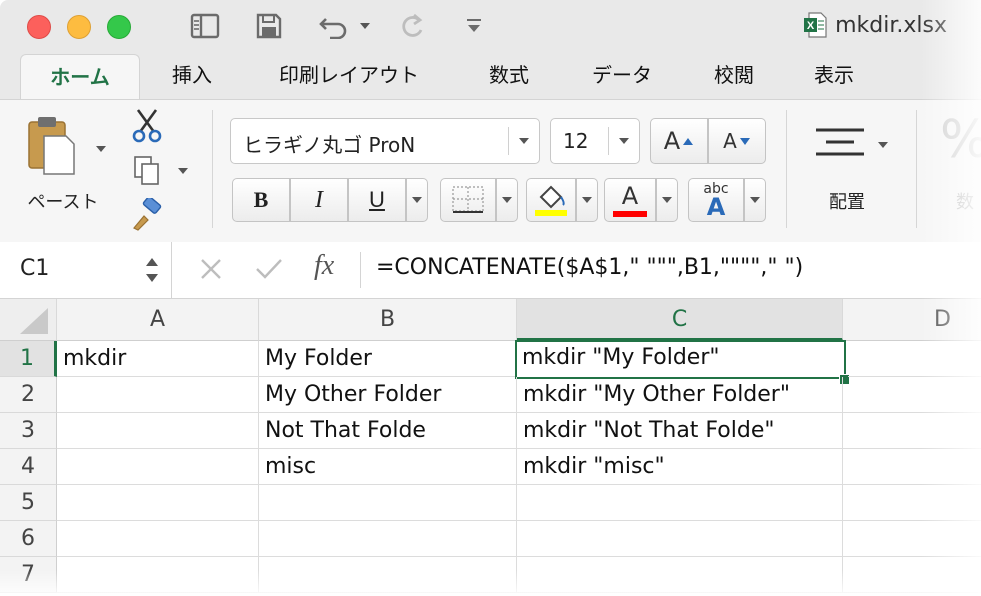 The height and width of the screenshot is (596, 981). I want to click on font-name-dropdown: ヒラギノ丸ゴ ProN, so click(385, 141).